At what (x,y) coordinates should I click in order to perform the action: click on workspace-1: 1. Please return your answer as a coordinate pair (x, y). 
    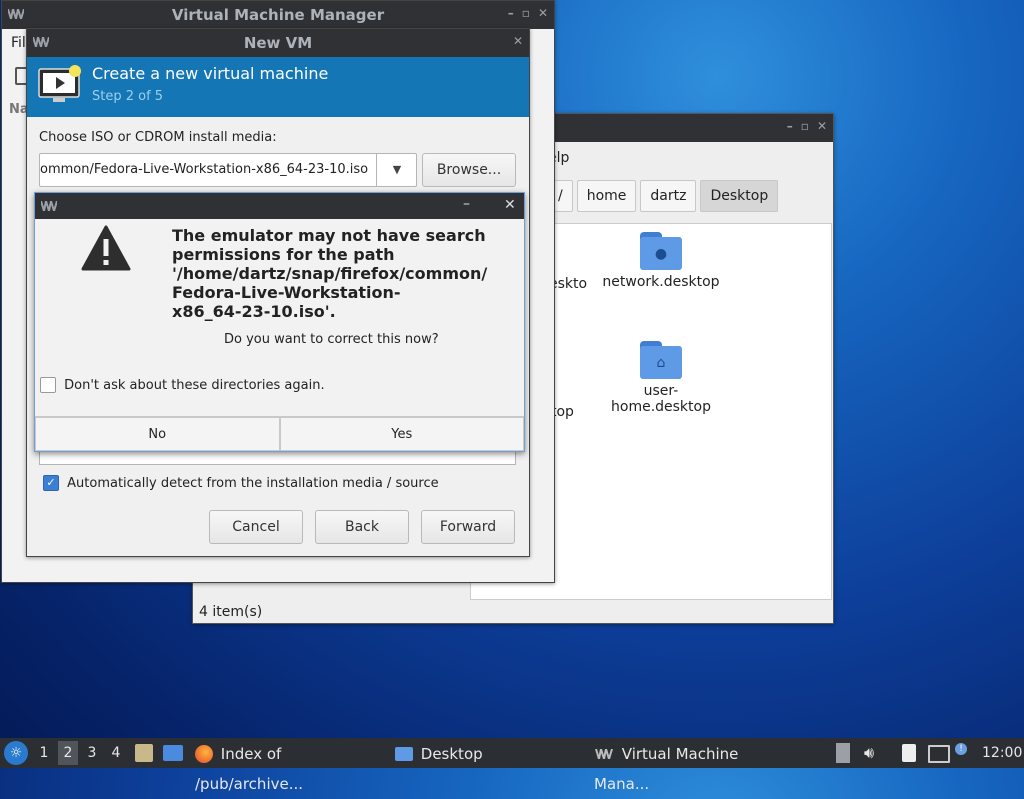
    Looking at the image, I should click on (44, 753).